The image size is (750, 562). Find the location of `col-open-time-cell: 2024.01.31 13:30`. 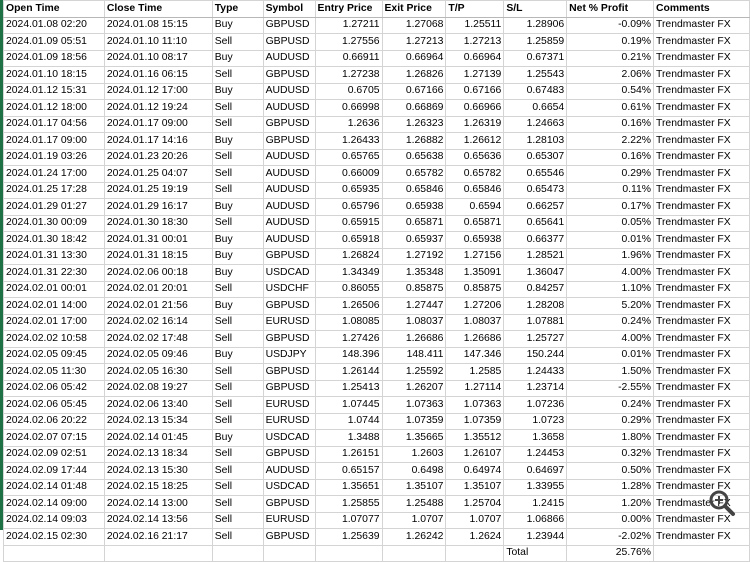

col-open-time-cell: 2024.01.31 13:30 is located at coordinates (54, 256).